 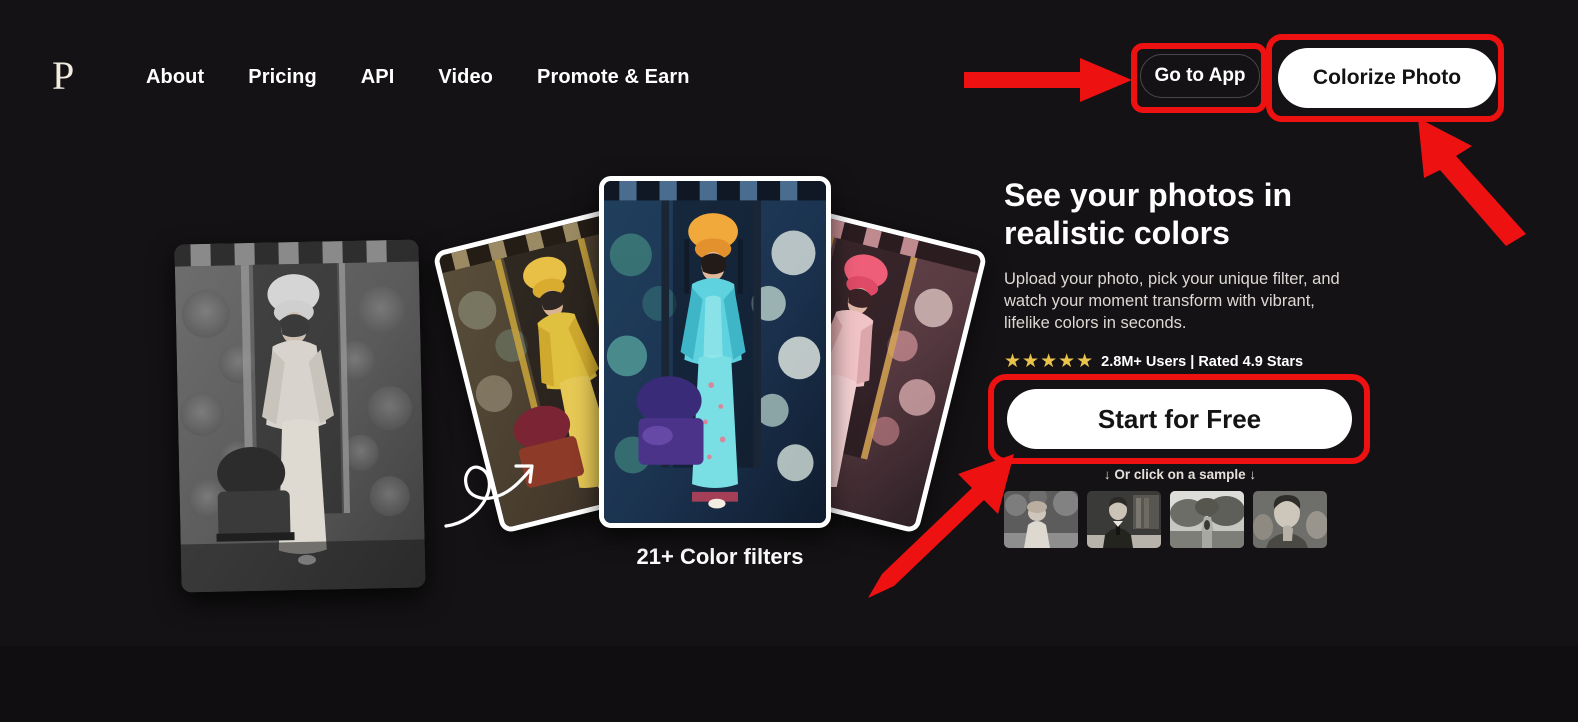 What do you see at coordinates (175, 77) in the screenshot?
I see `nav-item-about: About` at bounding box center [175, 77].